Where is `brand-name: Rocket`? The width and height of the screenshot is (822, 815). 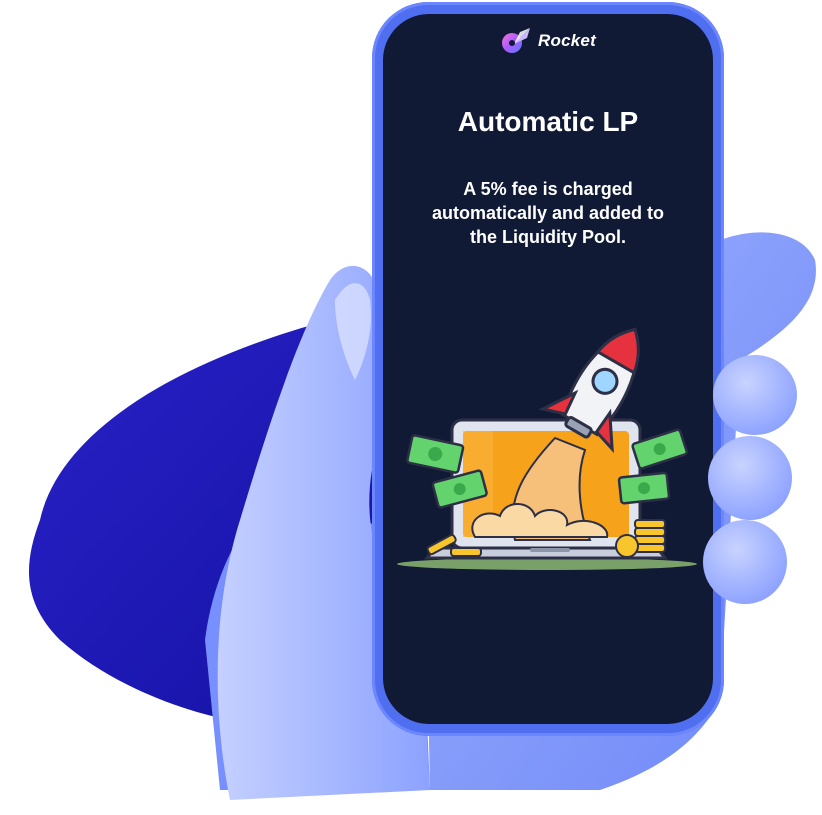
brand-name: Rocket is located at coordinates (567, 40).